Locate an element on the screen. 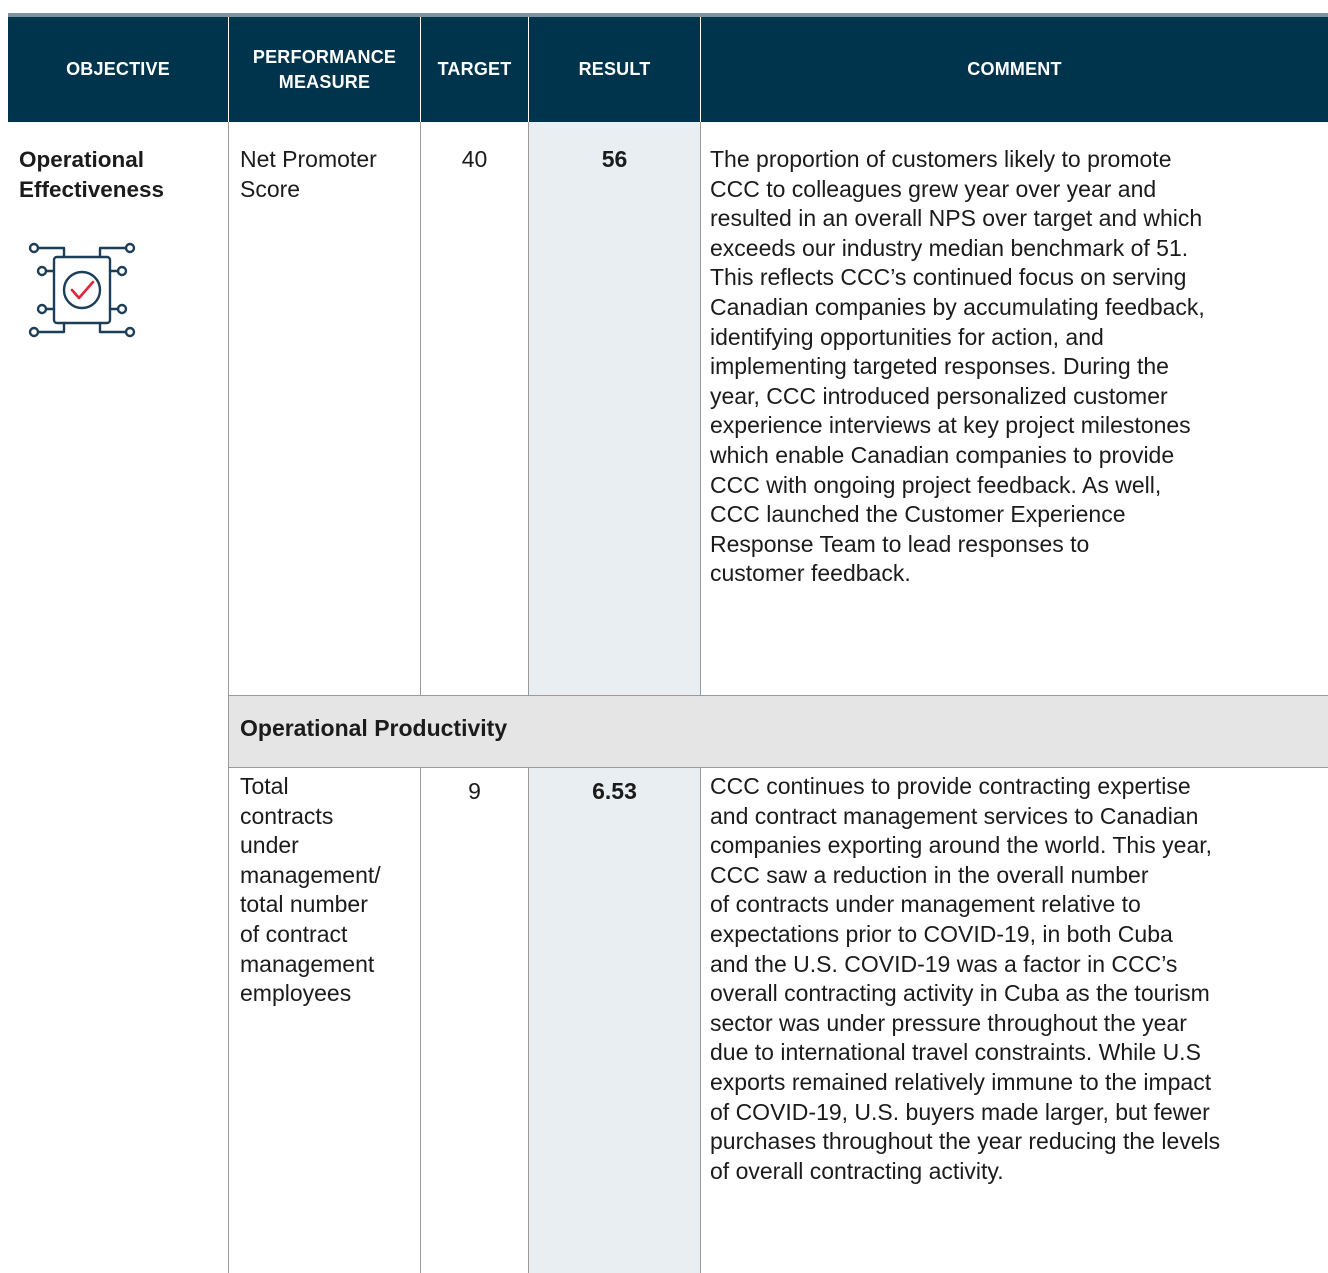 This screenshot has width=1328, height=1273. header-comment-label: COMMENT is located at coordinates (1014, 69).